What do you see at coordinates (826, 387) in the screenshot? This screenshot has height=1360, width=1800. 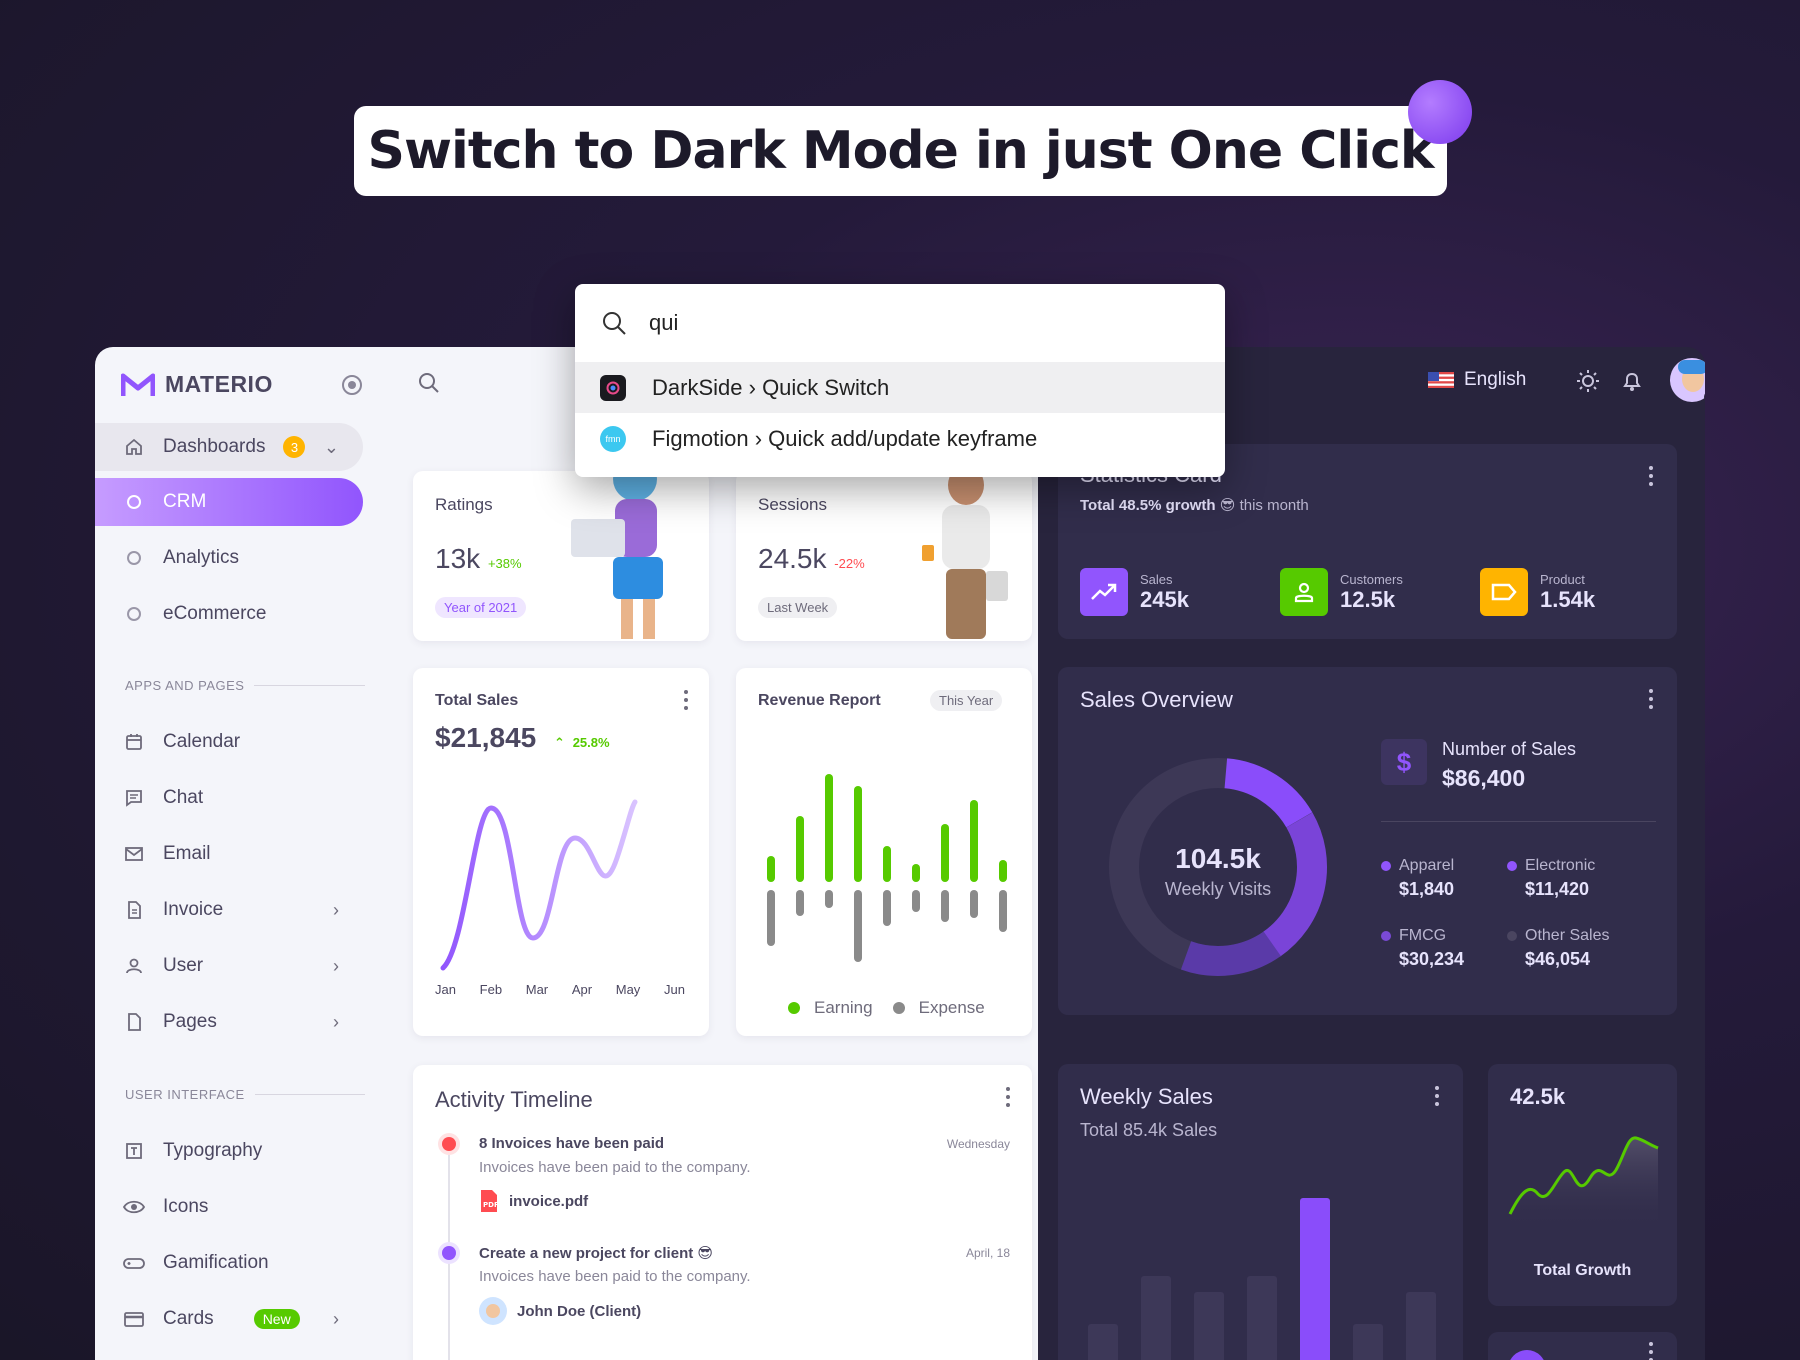 I see `result-action: Quick Switch` at bounding box center [826, 387].